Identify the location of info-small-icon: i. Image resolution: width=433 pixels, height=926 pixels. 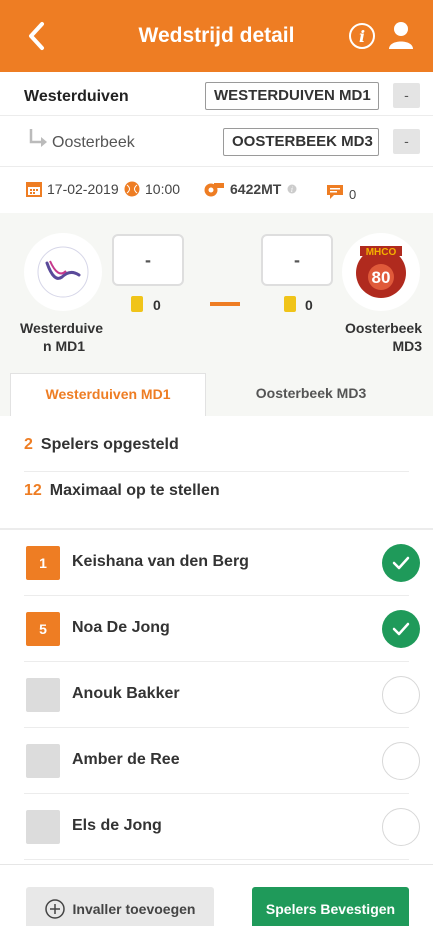
(292, 189).